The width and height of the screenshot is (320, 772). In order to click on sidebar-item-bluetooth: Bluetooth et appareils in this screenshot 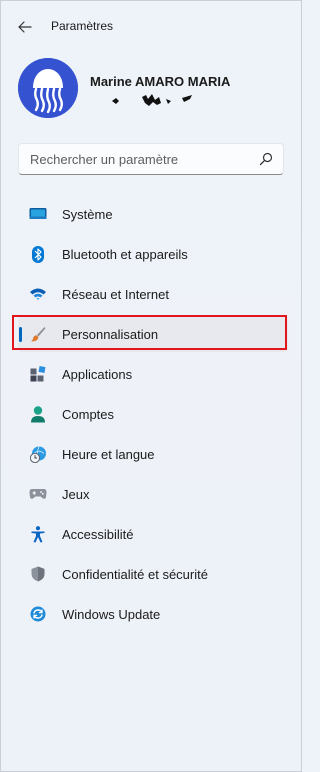, I will do `click(153, 254)`.